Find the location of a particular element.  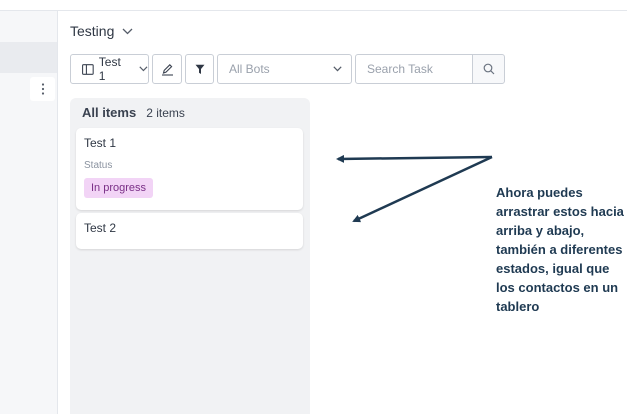

sidebar-selected-item is located at coordinates (28, 57).